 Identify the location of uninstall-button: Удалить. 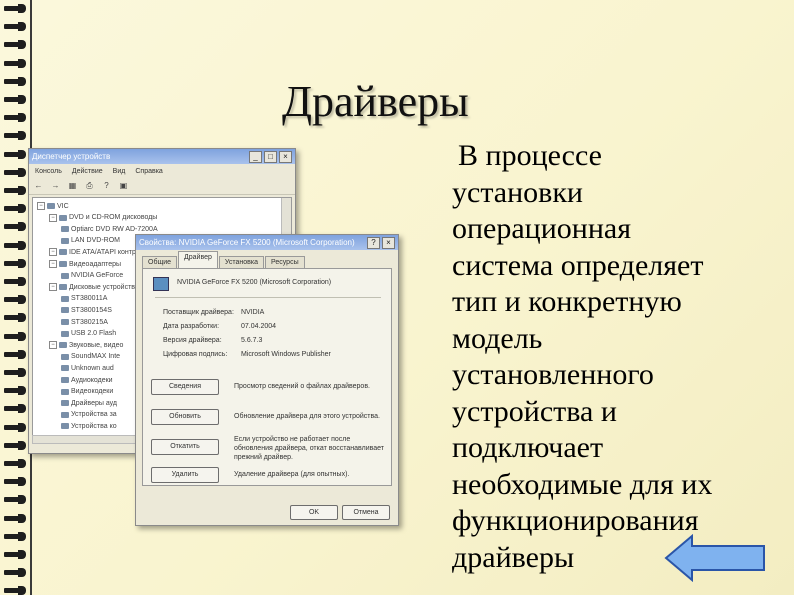
(185, 475).